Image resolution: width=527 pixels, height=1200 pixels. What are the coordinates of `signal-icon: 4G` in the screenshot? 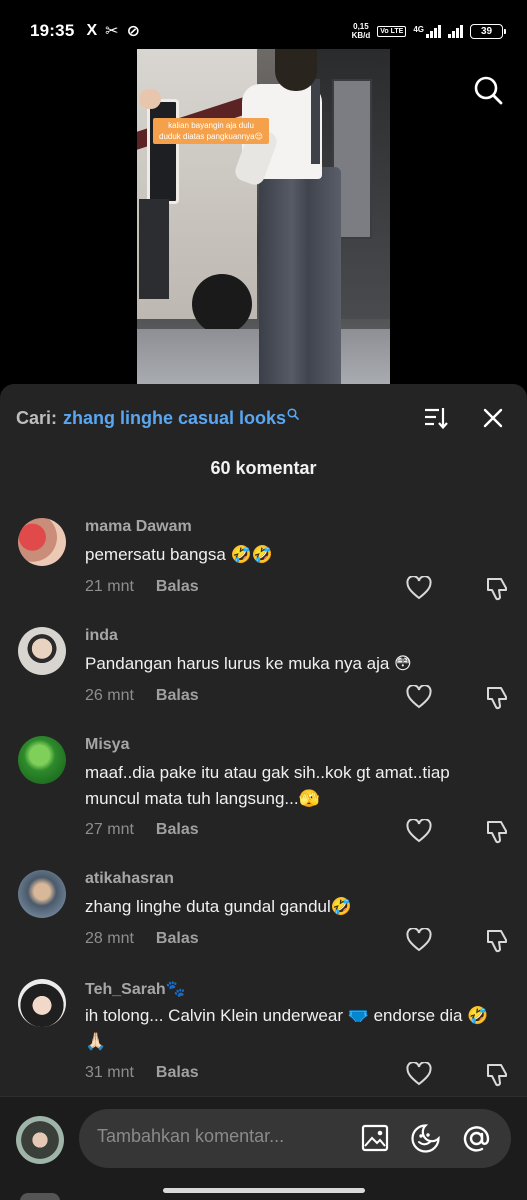 It's located at (427, 31).